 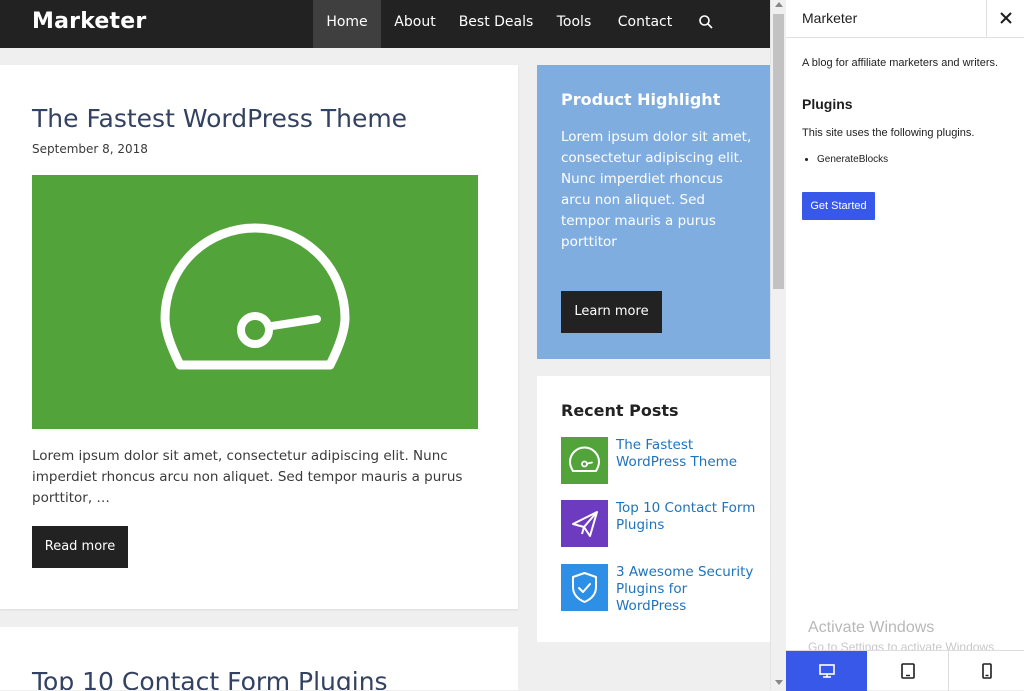 I want to click on tablet-icon, so click(x=907, y=671).